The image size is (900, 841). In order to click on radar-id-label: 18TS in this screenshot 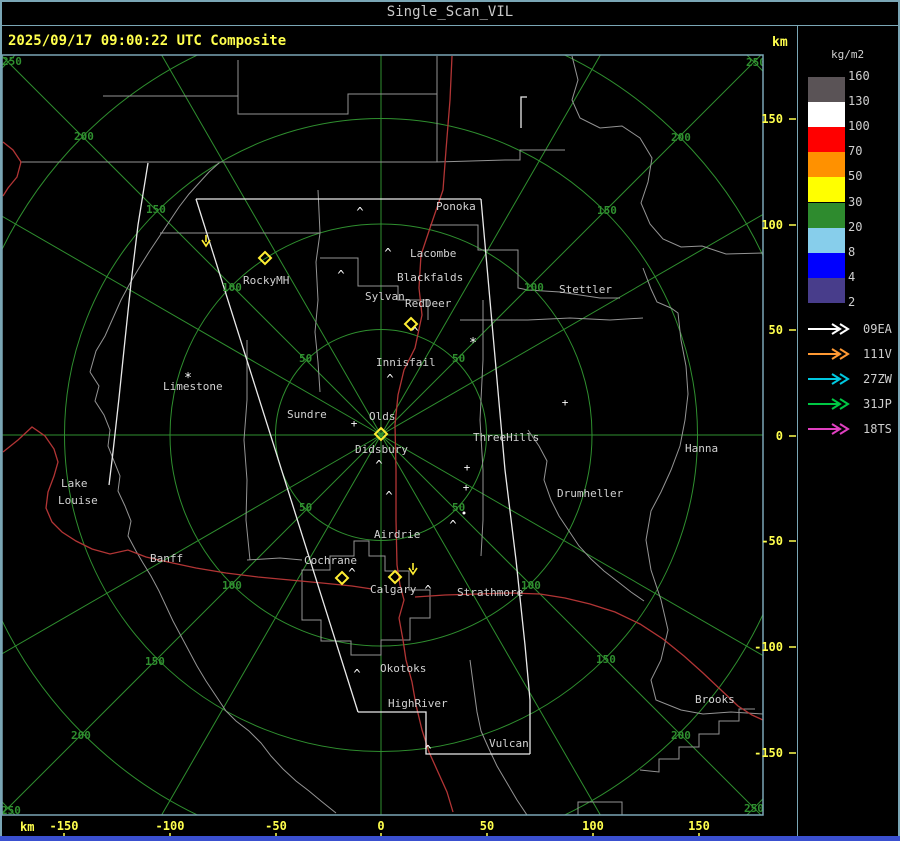, I will do `click(877, 429)`.